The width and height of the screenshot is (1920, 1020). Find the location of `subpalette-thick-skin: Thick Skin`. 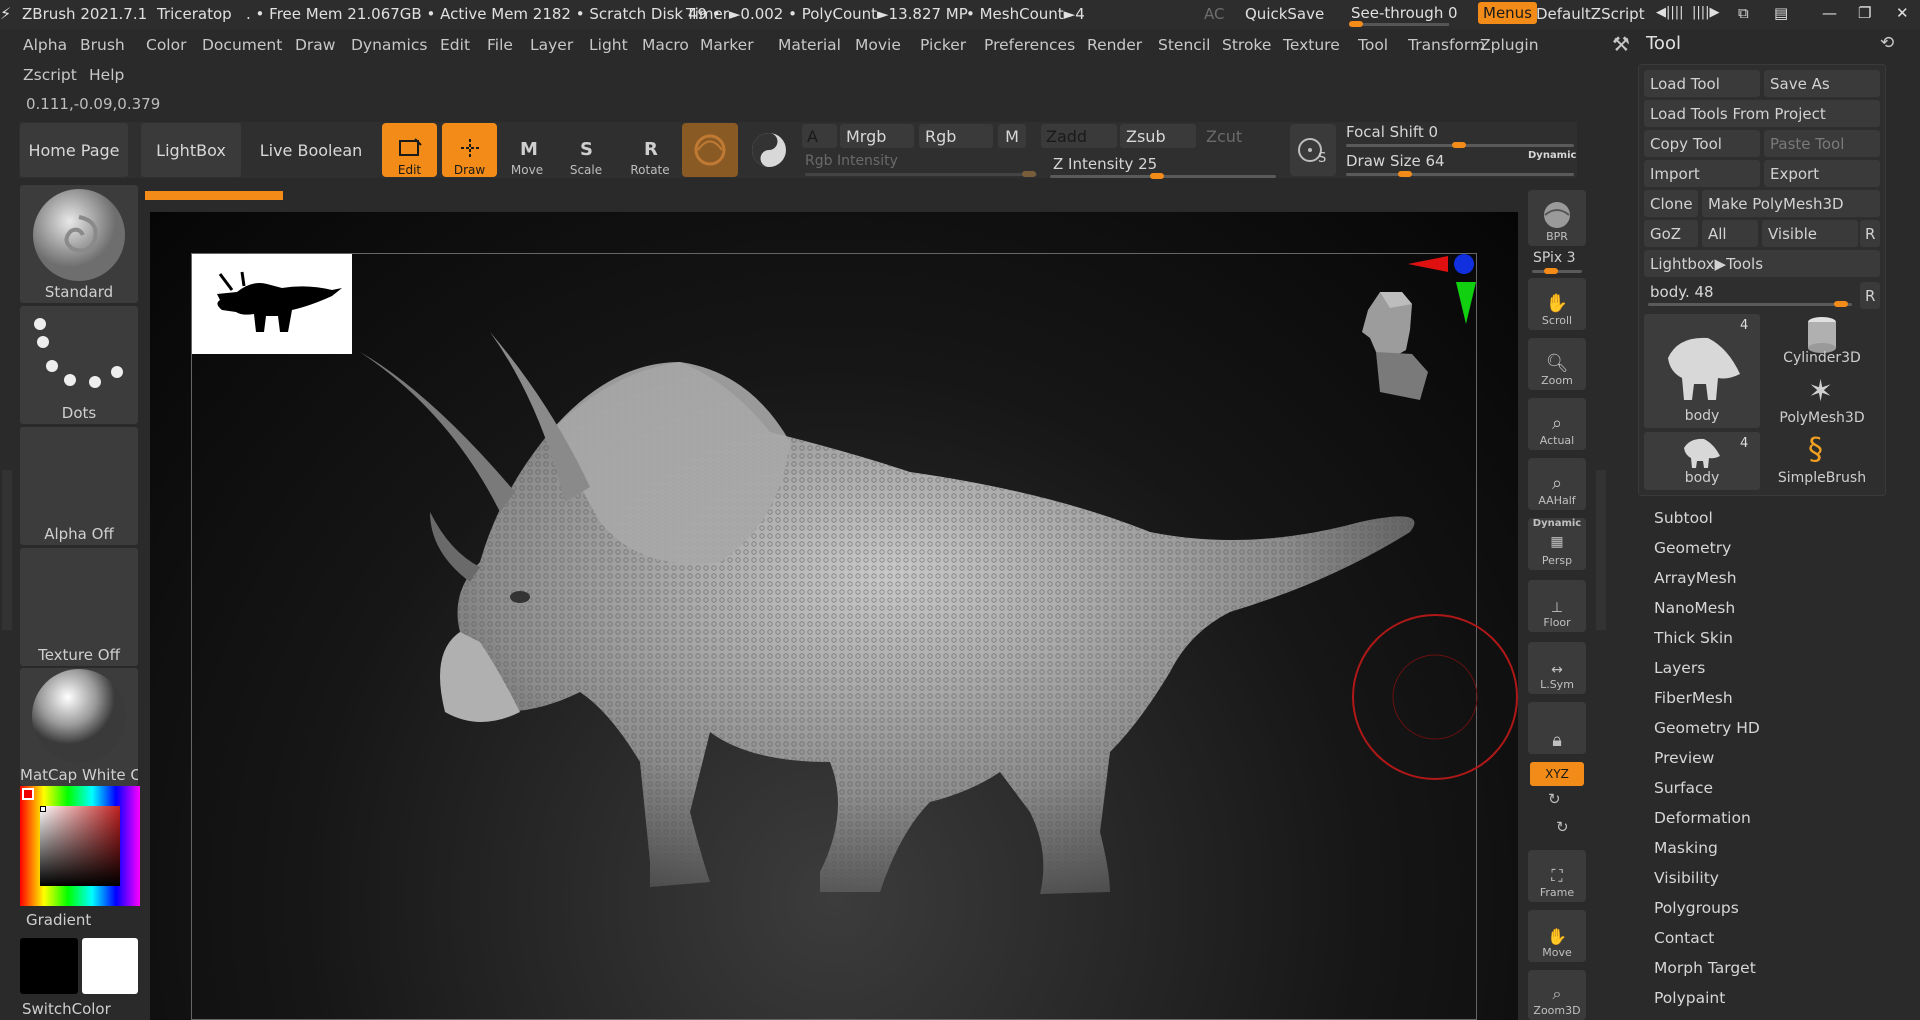

subpalette-thick-skin: Thick Skin is located at coordinates (1693, 638).